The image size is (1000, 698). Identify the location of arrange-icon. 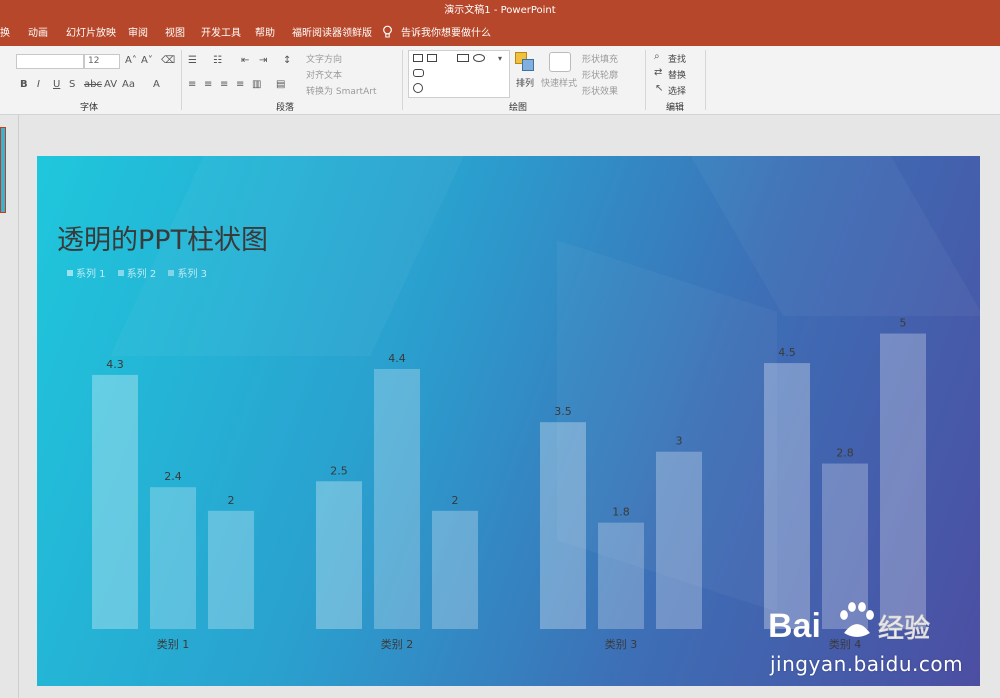
(524, 61).